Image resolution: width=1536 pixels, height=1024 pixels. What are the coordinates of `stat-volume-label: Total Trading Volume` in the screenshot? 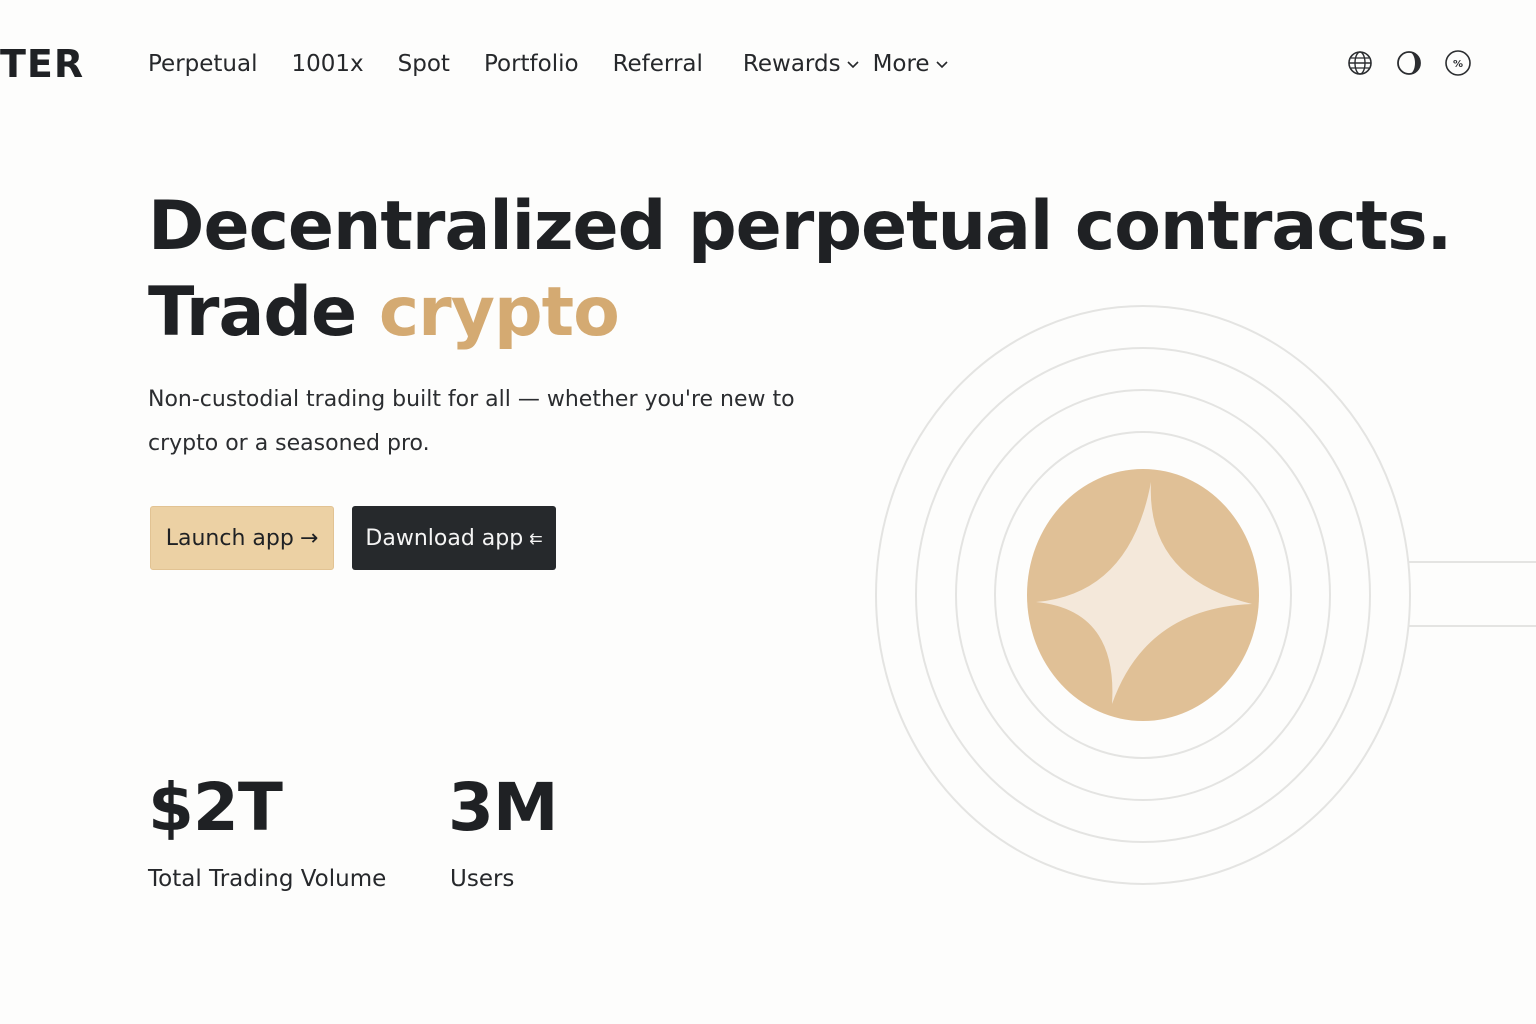 It's located at (267, 879).